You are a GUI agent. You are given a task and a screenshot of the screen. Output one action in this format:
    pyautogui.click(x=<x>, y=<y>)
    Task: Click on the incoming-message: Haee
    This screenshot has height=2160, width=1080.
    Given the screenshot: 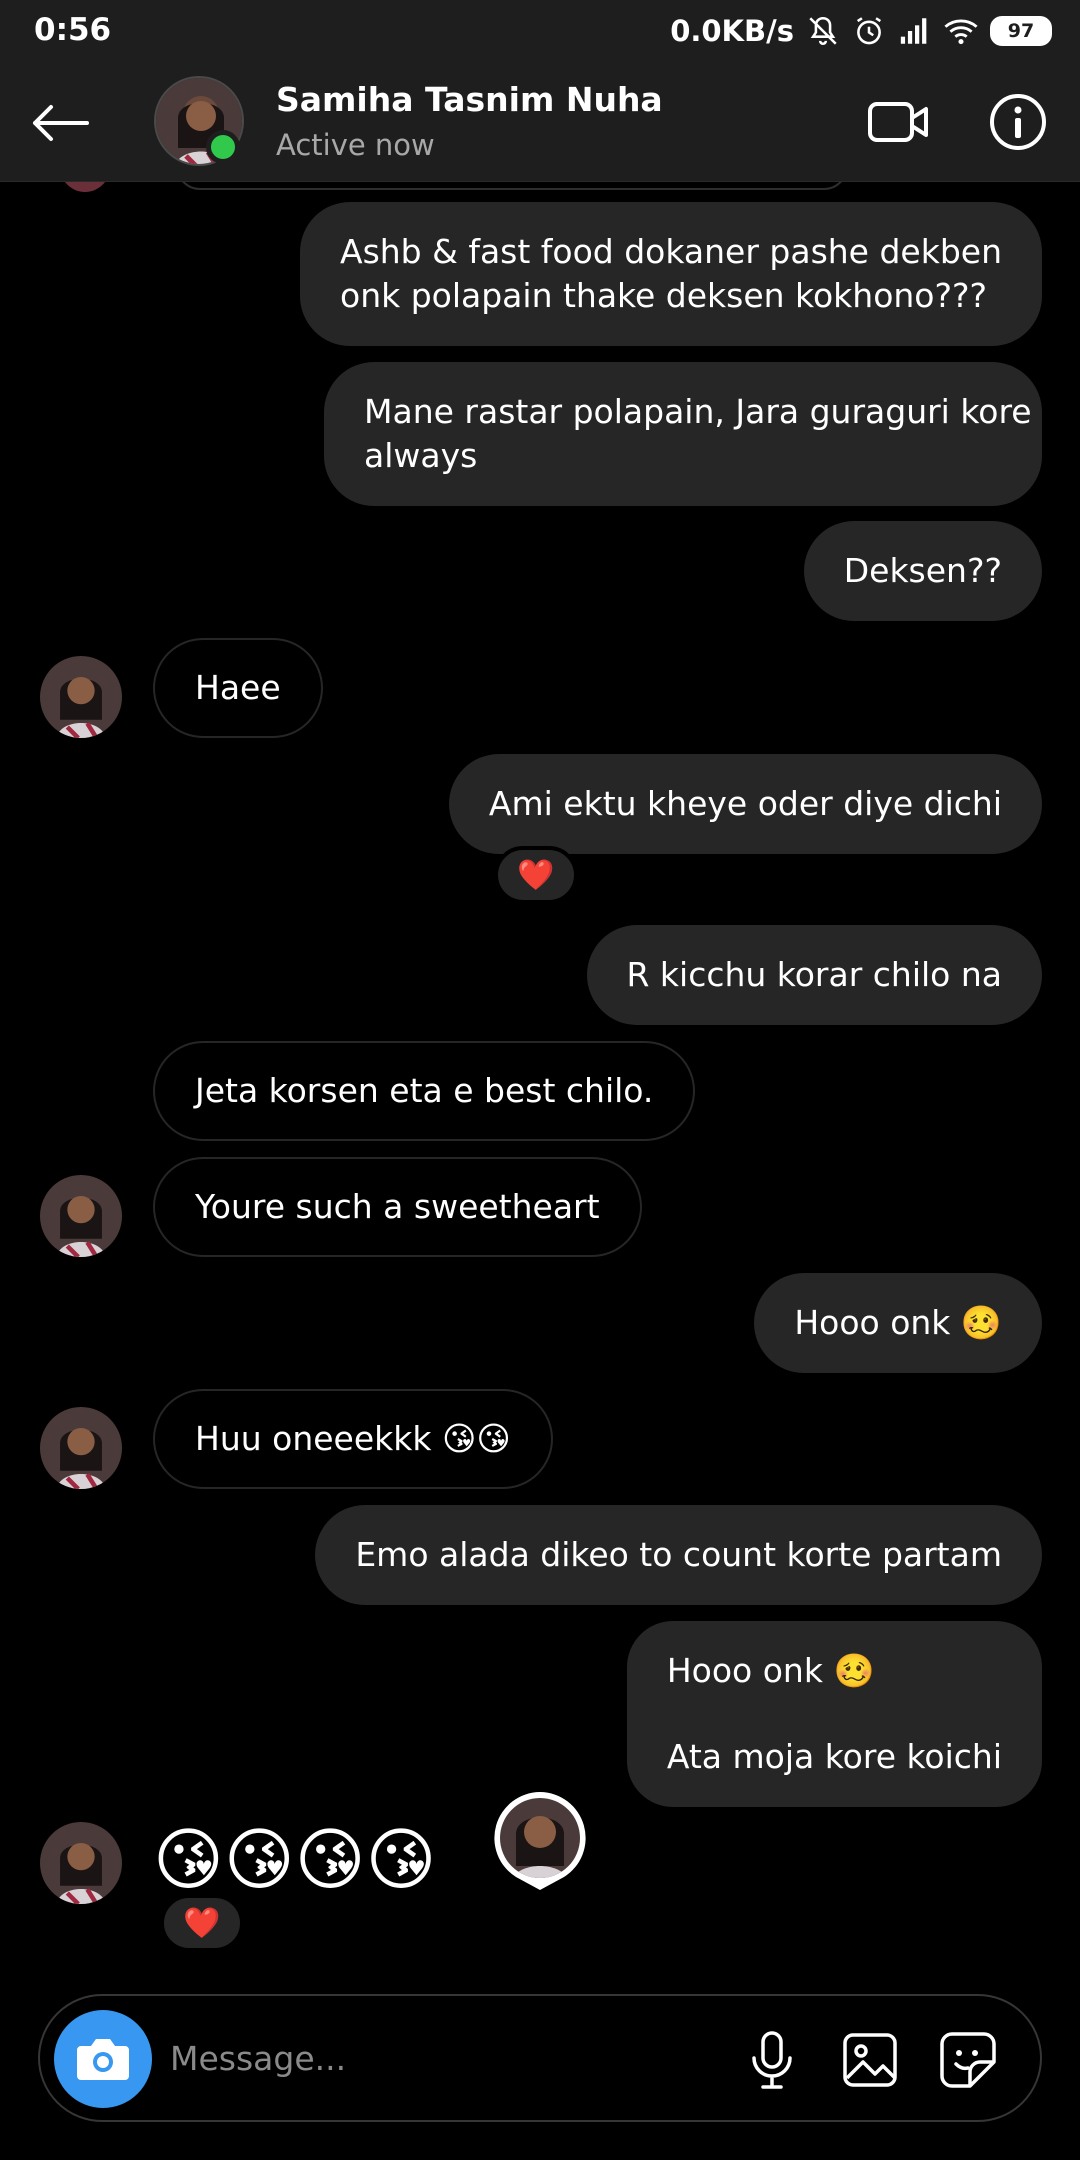 What is the action you would take?
    pyautogui.click(x=238, y=688)
    